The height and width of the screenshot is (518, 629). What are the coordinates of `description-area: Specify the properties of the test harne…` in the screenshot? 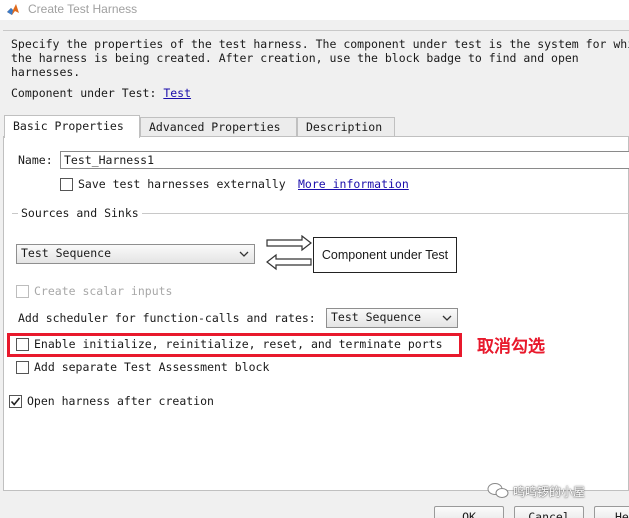 It's located at (316, 69).